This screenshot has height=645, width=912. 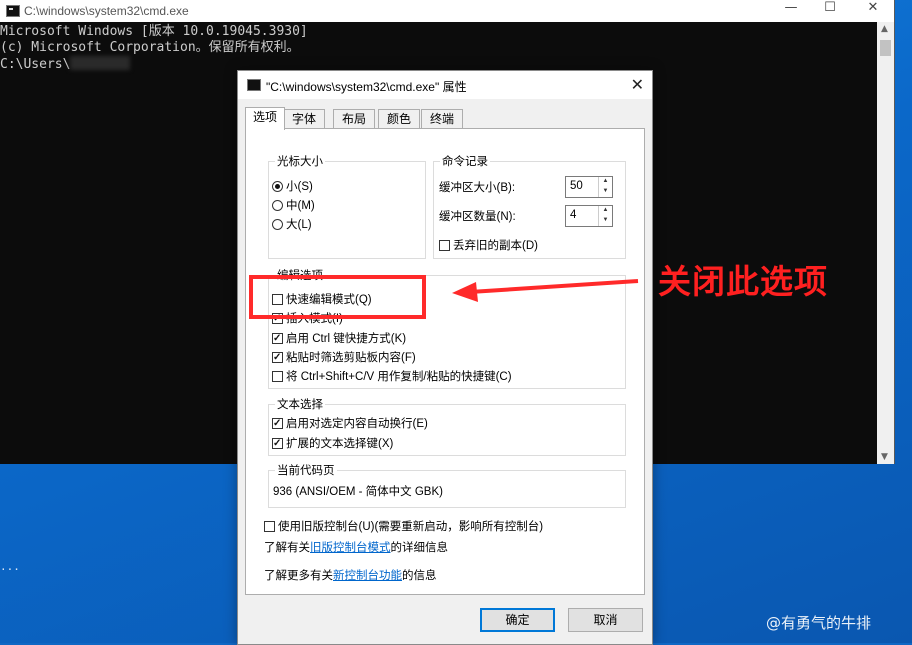 What do you see at coordinates (554, 286) in the screenshot?
I see `arrow-shaft` at bounding box center [554, 286].